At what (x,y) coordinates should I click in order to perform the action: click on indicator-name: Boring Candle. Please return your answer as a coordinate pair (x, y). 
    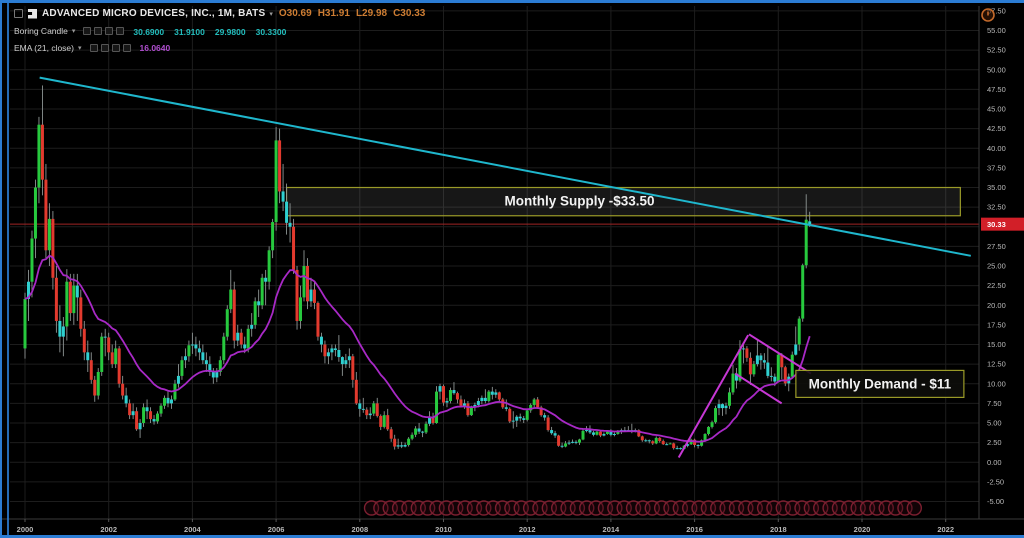
    Looking at the image, I should click on (41, 31).